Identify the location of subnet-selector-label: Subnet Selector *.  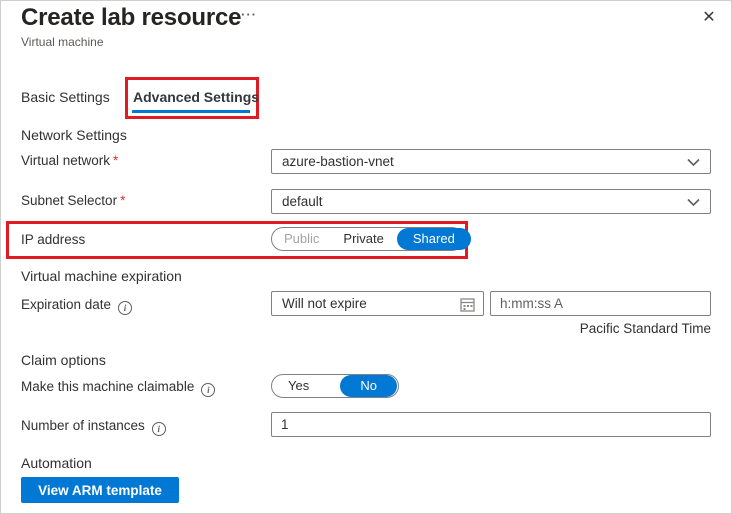
(73, 200).